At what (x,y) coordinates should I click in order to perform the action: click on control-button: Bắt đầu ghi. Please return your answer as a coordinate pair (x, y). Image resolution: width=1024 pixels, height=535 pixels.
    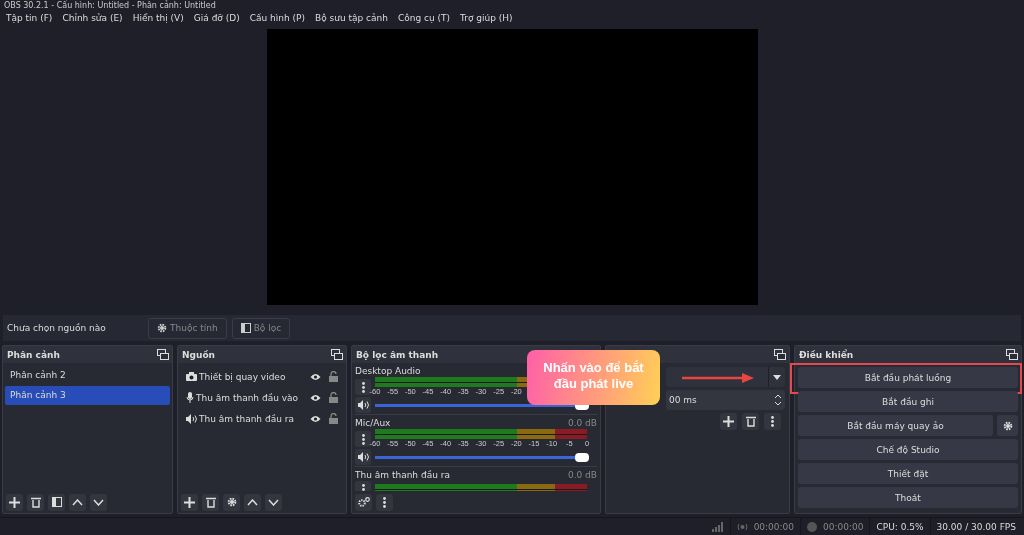
    Looking at the image, I should click on (908, 401).